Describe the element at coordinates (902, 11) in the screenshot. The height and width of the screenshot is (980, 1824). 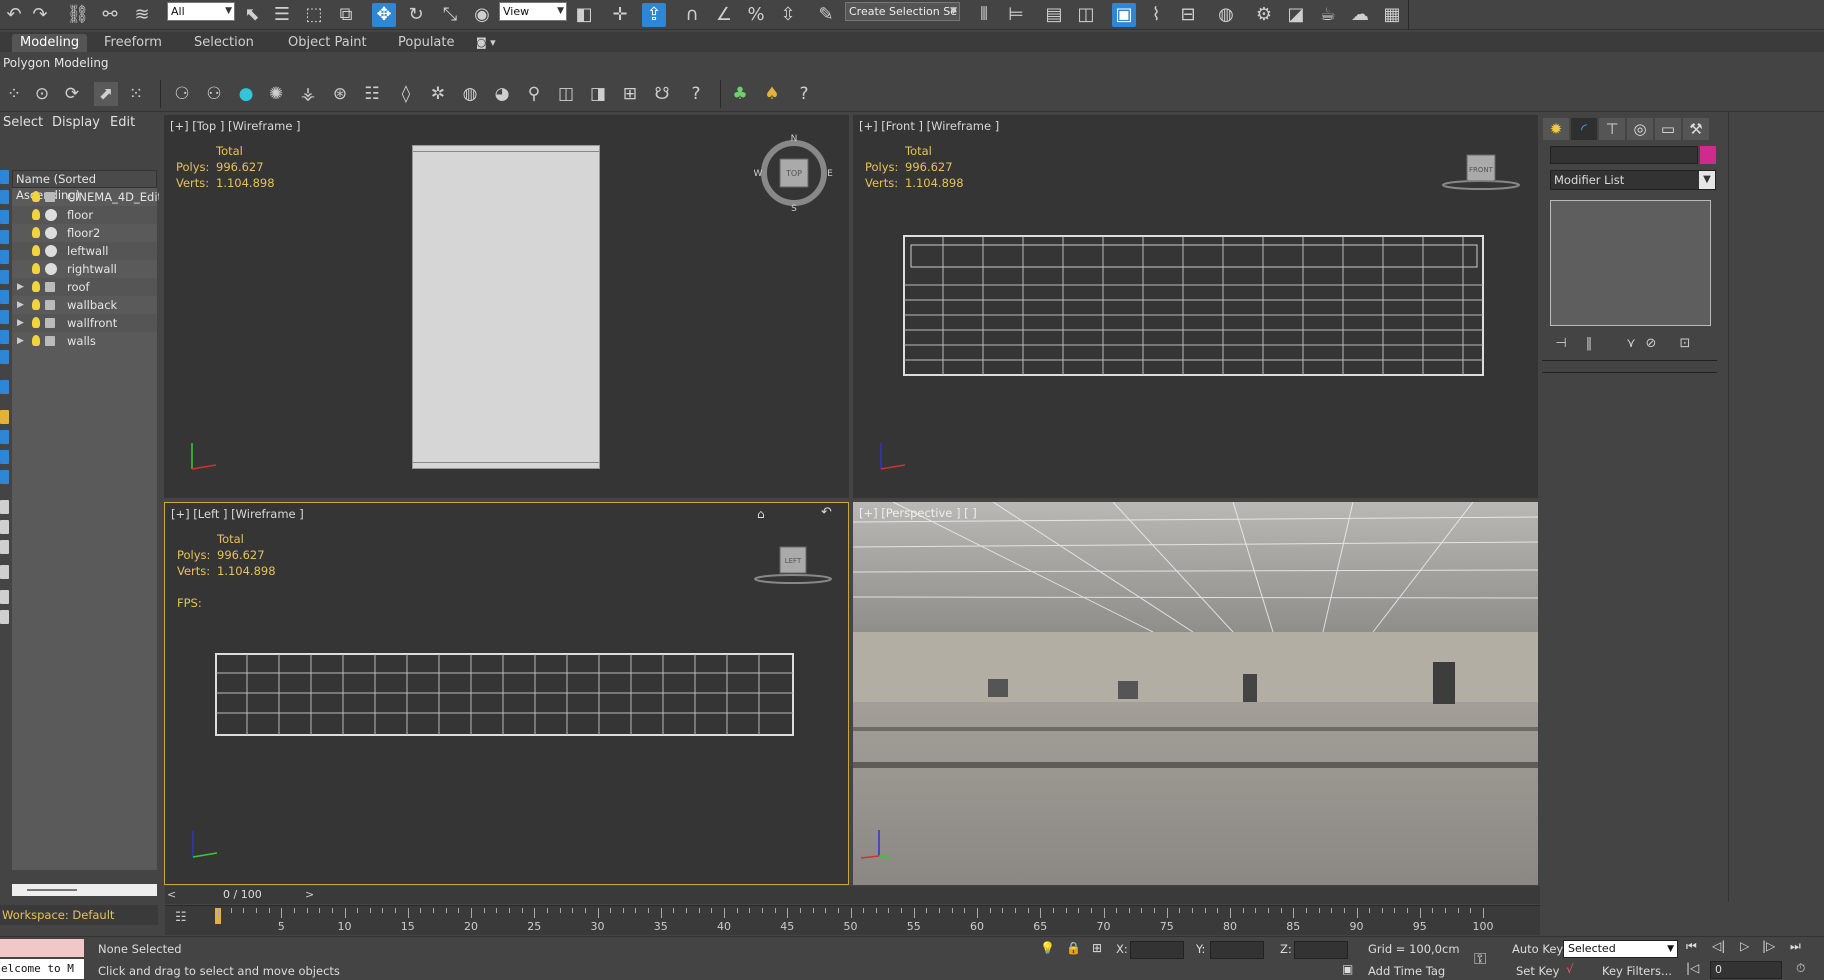
I see `named-selection-set-dropdown: Create Selection Se ▼` at that location.